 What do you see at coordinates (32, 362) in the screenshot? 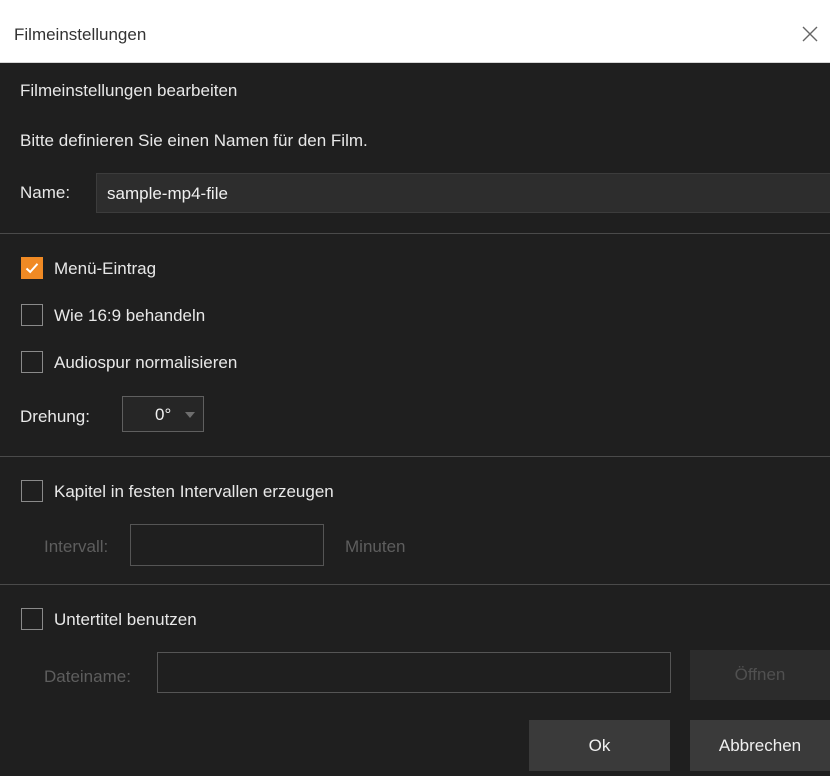
I see `normalize-audio-checkbox` at bounding box center [32, 362].